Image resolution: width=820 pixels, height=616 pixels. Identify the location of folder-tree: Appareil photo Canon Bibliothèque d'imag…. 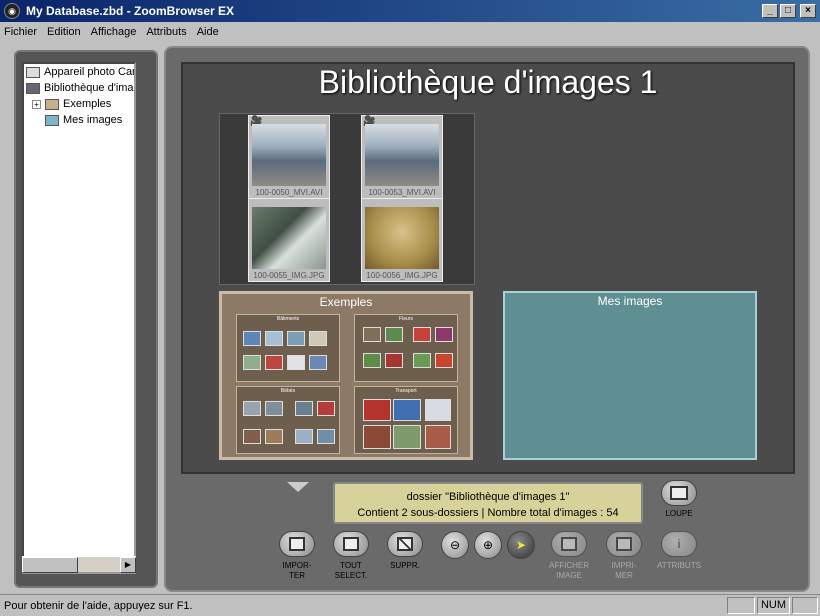
(79, 318).